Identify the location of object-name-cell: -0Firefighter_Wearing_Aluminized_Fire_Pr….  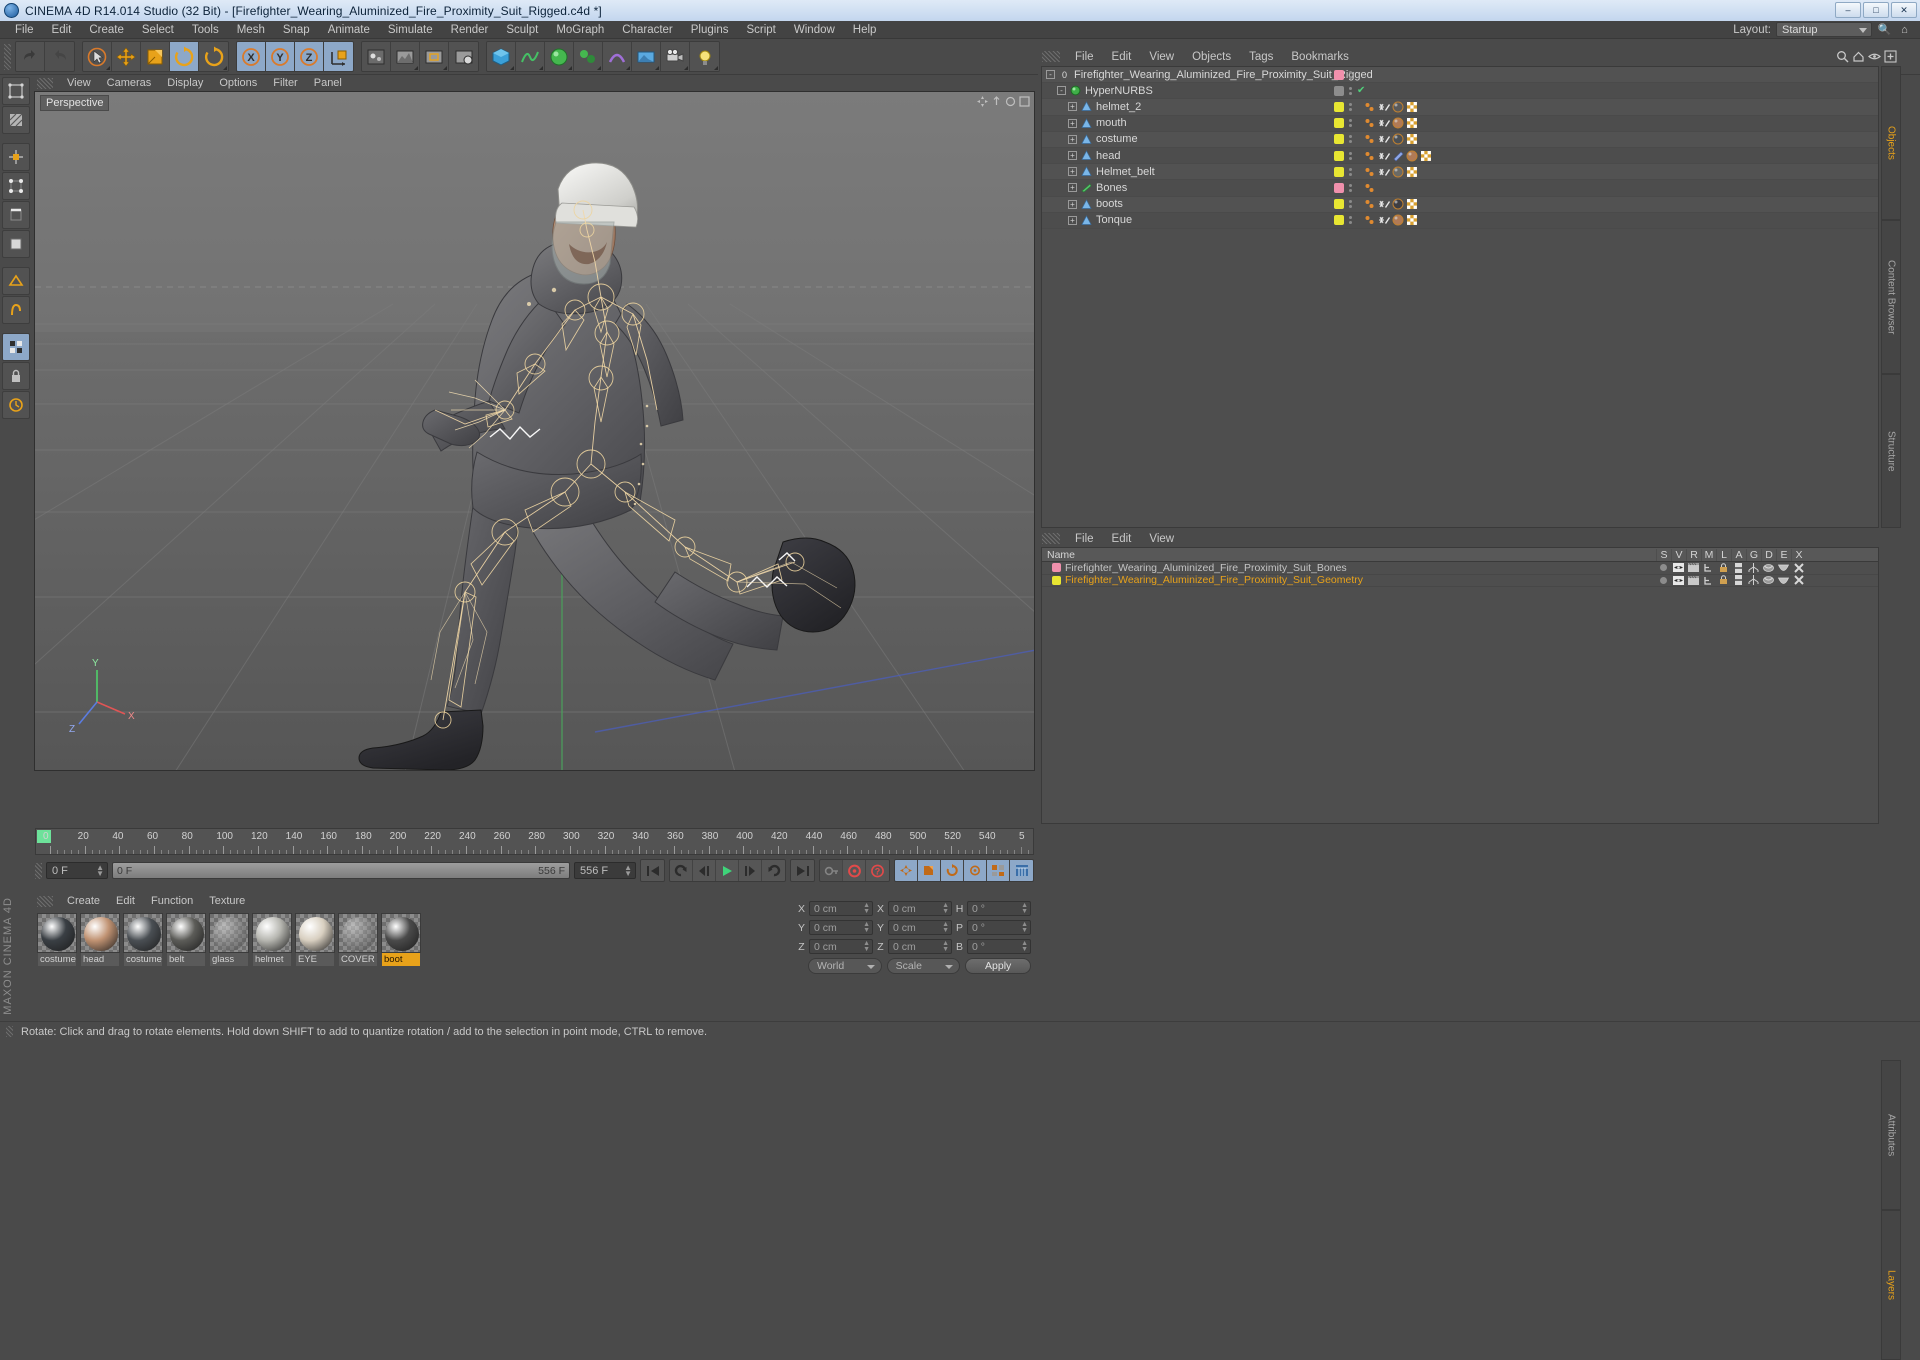
(1207, 75).